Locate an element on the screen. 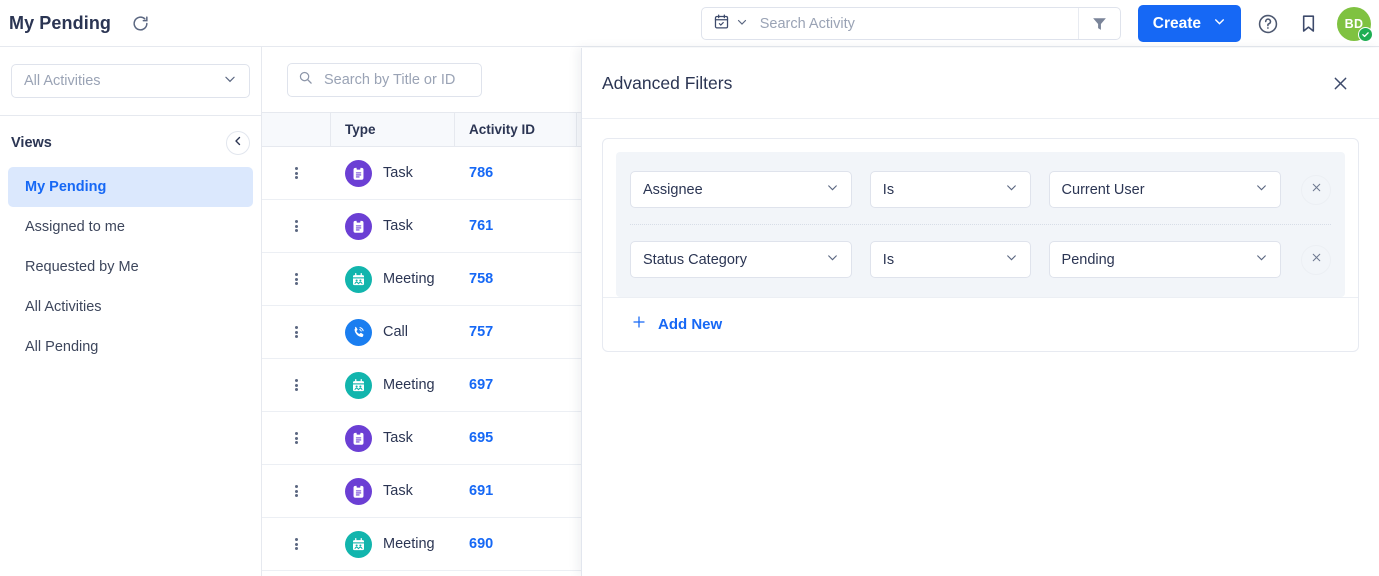  activity-id-link: 758 is located at coordinates (481, 279).